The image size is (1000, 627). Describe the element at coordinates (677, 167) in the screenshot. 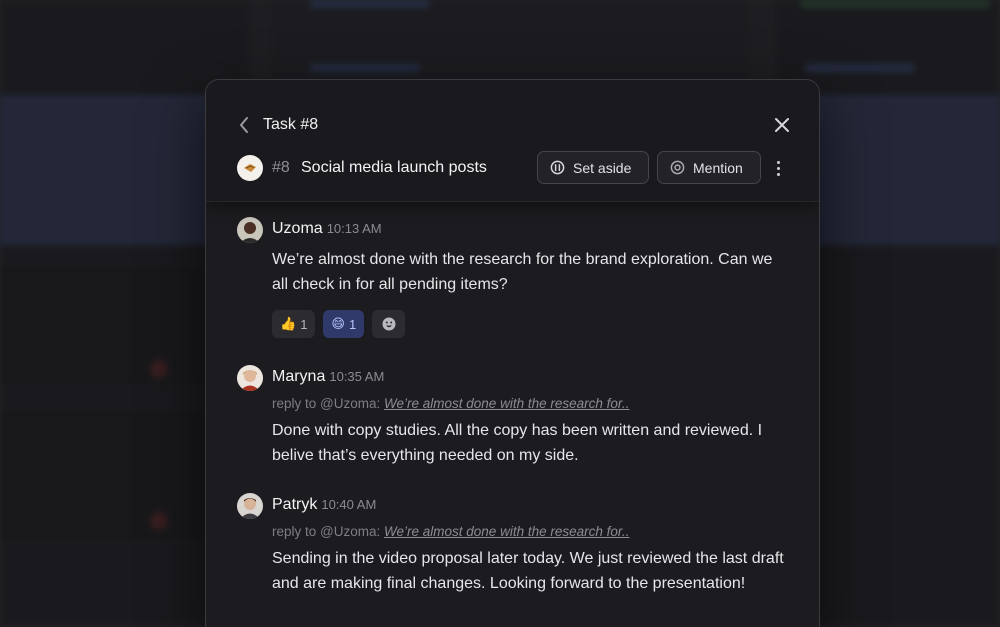

I see `at-sign-icon` at that location.